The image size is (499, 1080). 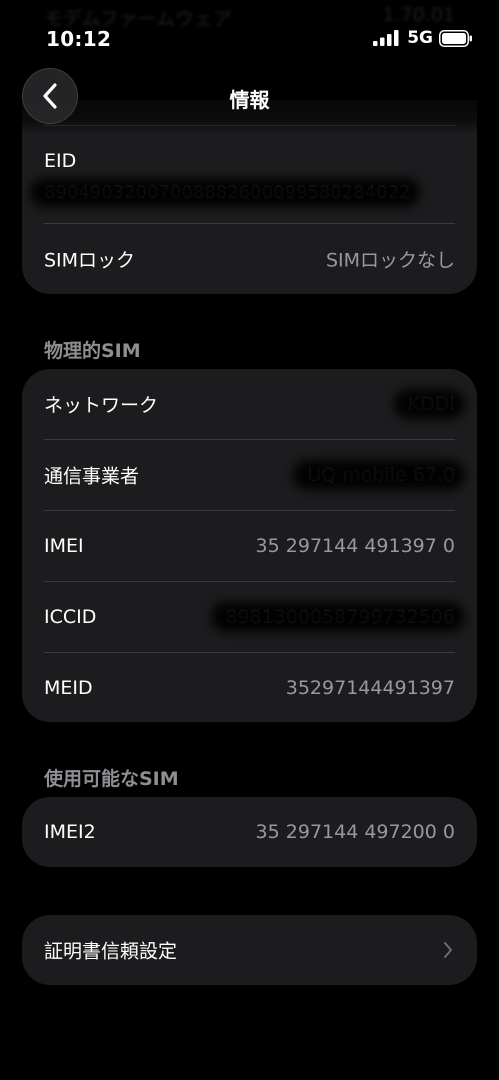 What do you see at coordinates (60, 161) in the screenshot?
I see `eid-label: EID` at bounding box center [60, 161].